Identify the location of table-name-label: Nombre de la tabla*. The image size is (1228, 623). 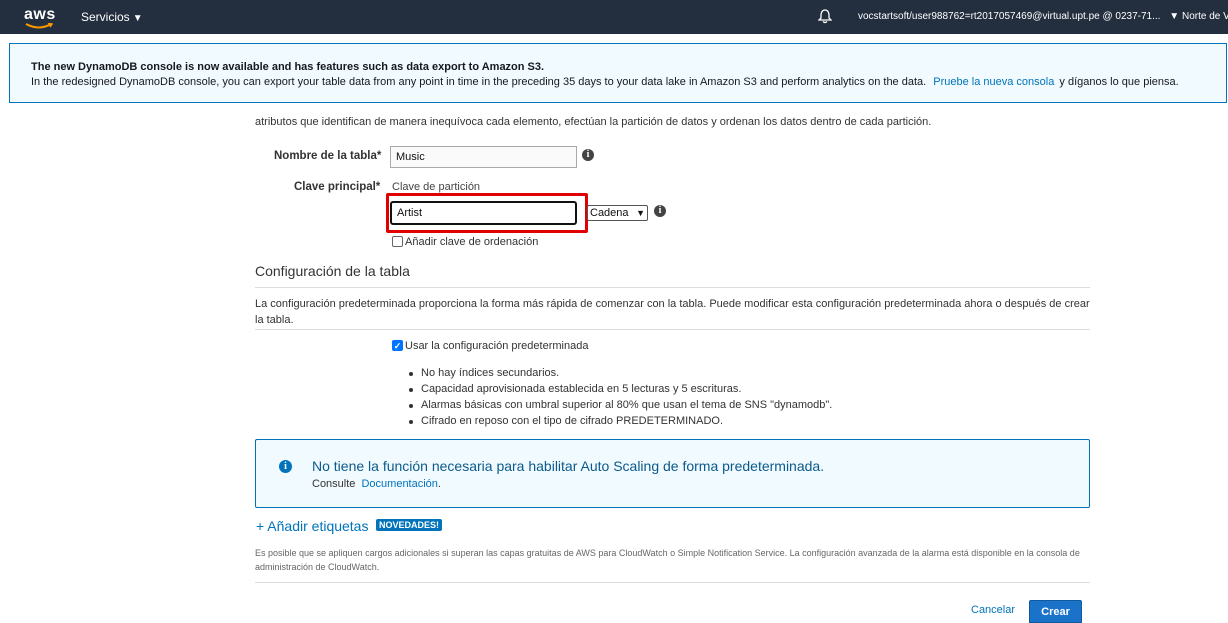
(328, 156).